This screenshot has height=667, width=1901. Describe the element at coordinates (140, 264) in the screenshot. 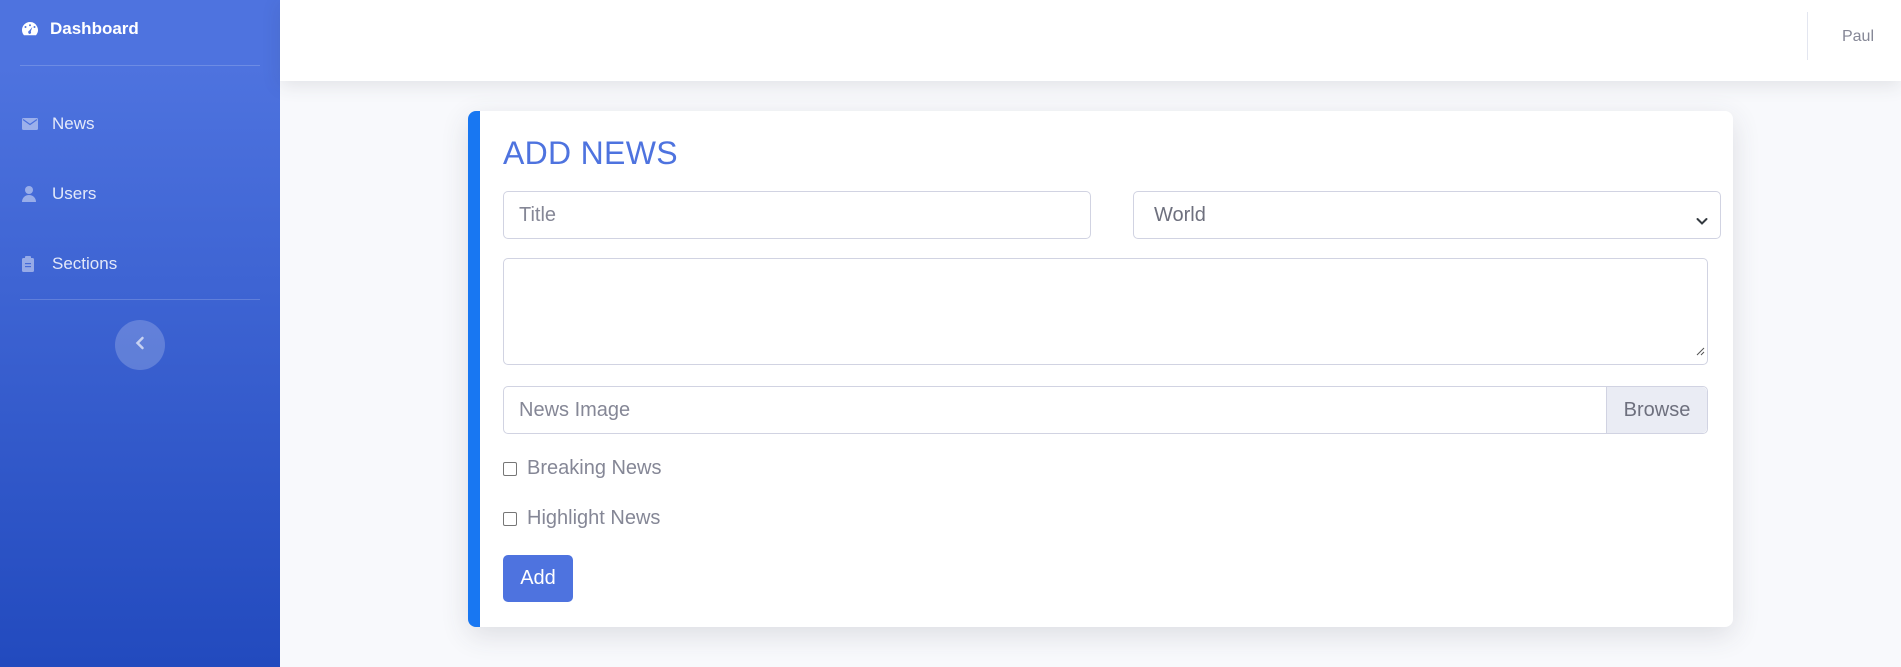

I see `sidebar-item-sections: Sections` at that location.